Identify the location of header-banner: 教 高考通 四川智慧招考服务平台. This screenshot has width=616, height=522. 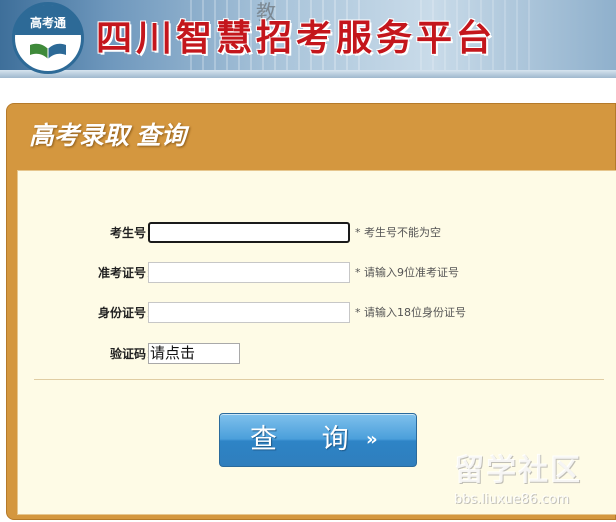
(308, 39).